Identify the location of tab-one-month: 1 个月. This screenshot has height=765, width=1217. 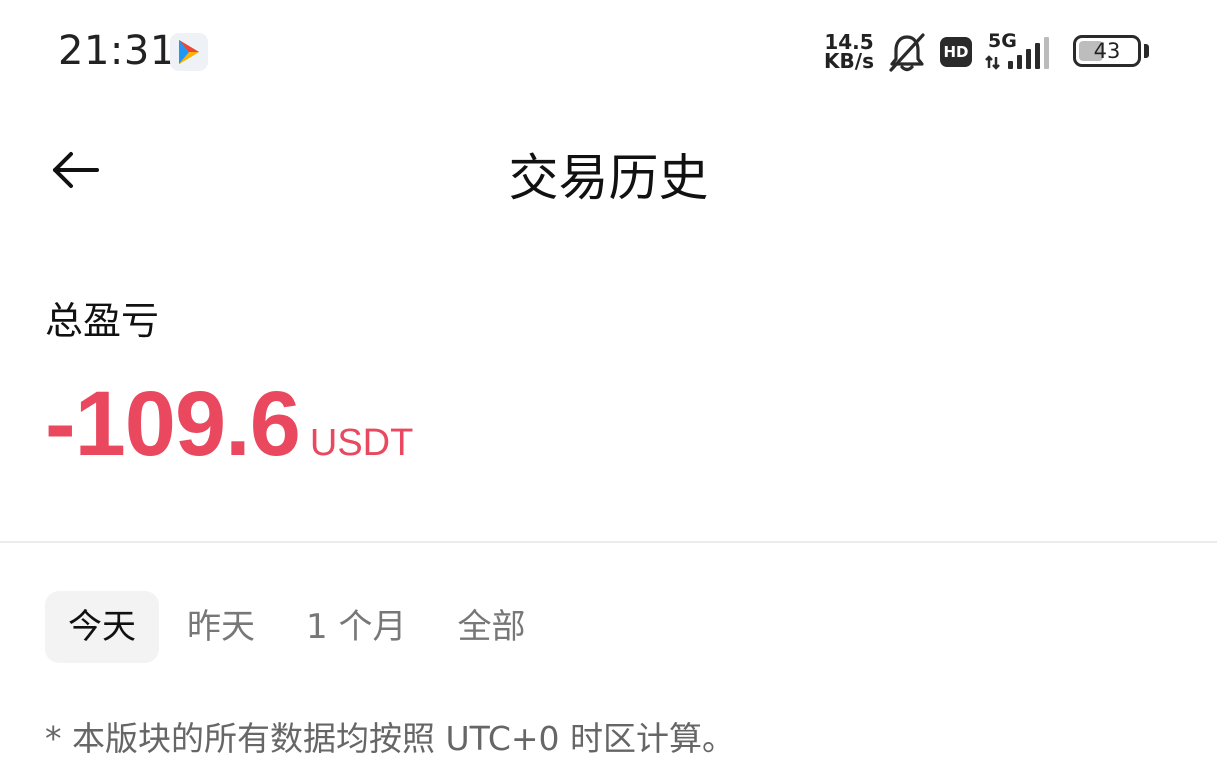
(356, 627).